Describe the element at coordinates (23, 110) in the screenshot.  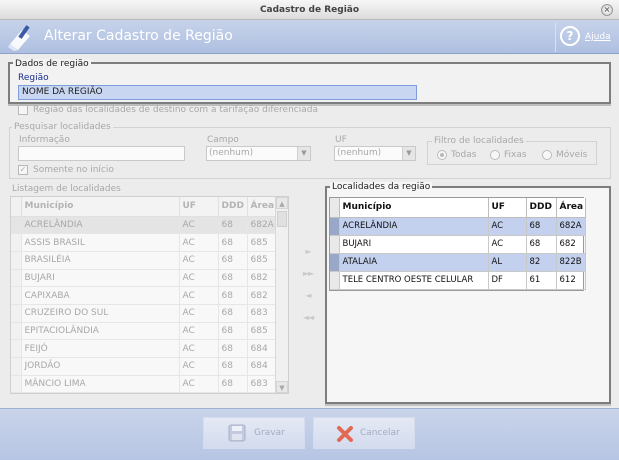
I see `tarifacao-checkbox` at that location.